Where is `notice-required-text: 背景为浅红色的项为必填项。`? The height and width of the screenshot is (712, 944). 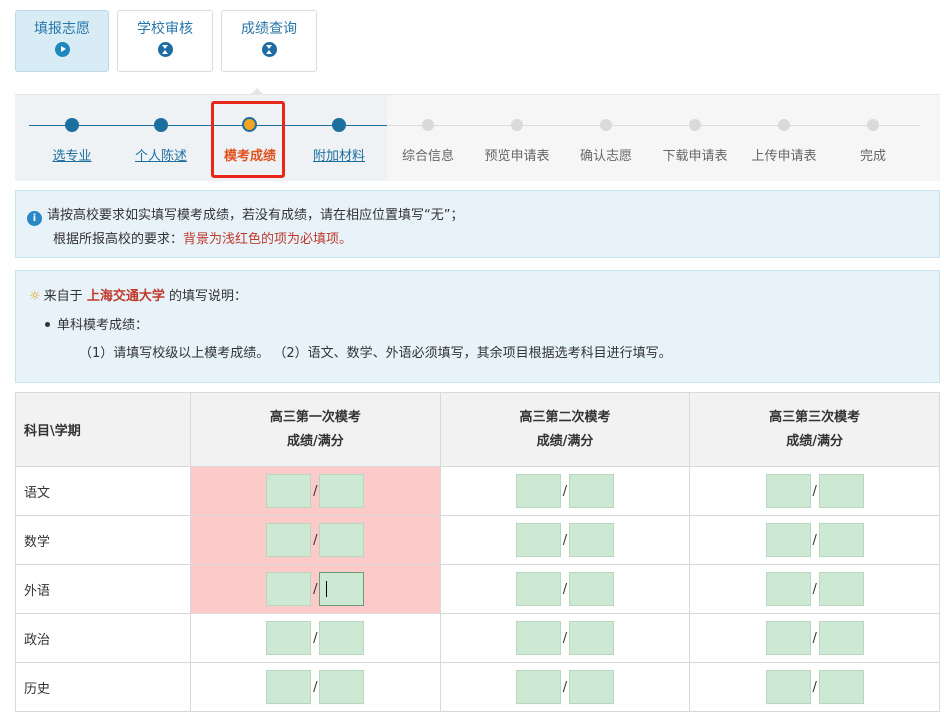
notice-required-text: 背景为浅红色的项为必填项。 is located at coordinates (268, 239).